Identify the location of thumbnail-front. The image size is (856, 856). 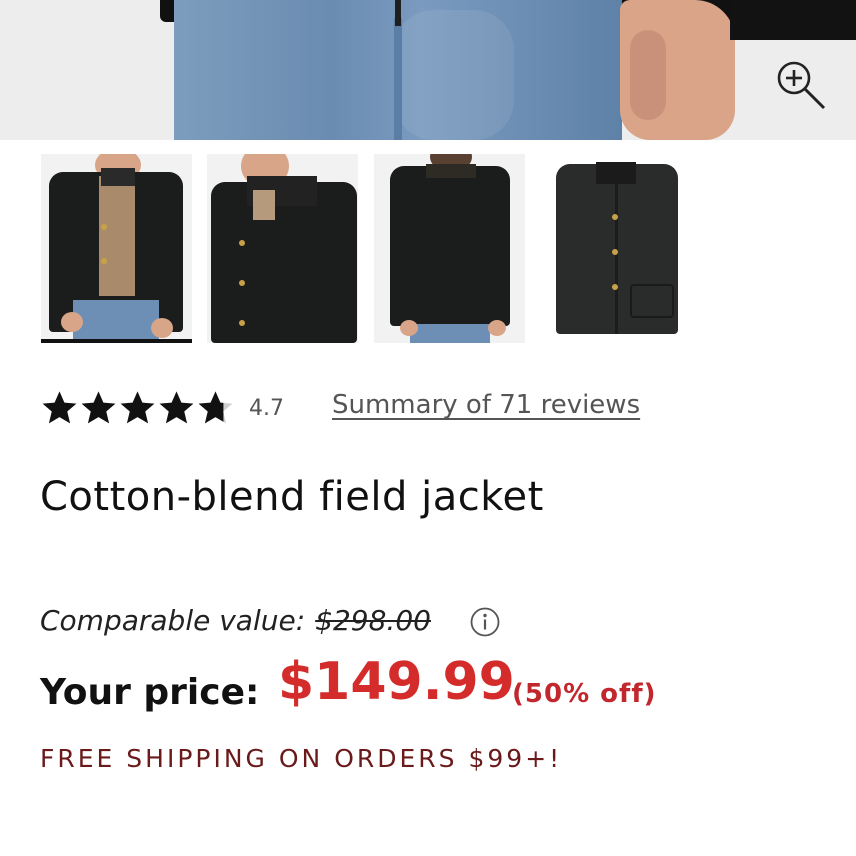
(116, 248).